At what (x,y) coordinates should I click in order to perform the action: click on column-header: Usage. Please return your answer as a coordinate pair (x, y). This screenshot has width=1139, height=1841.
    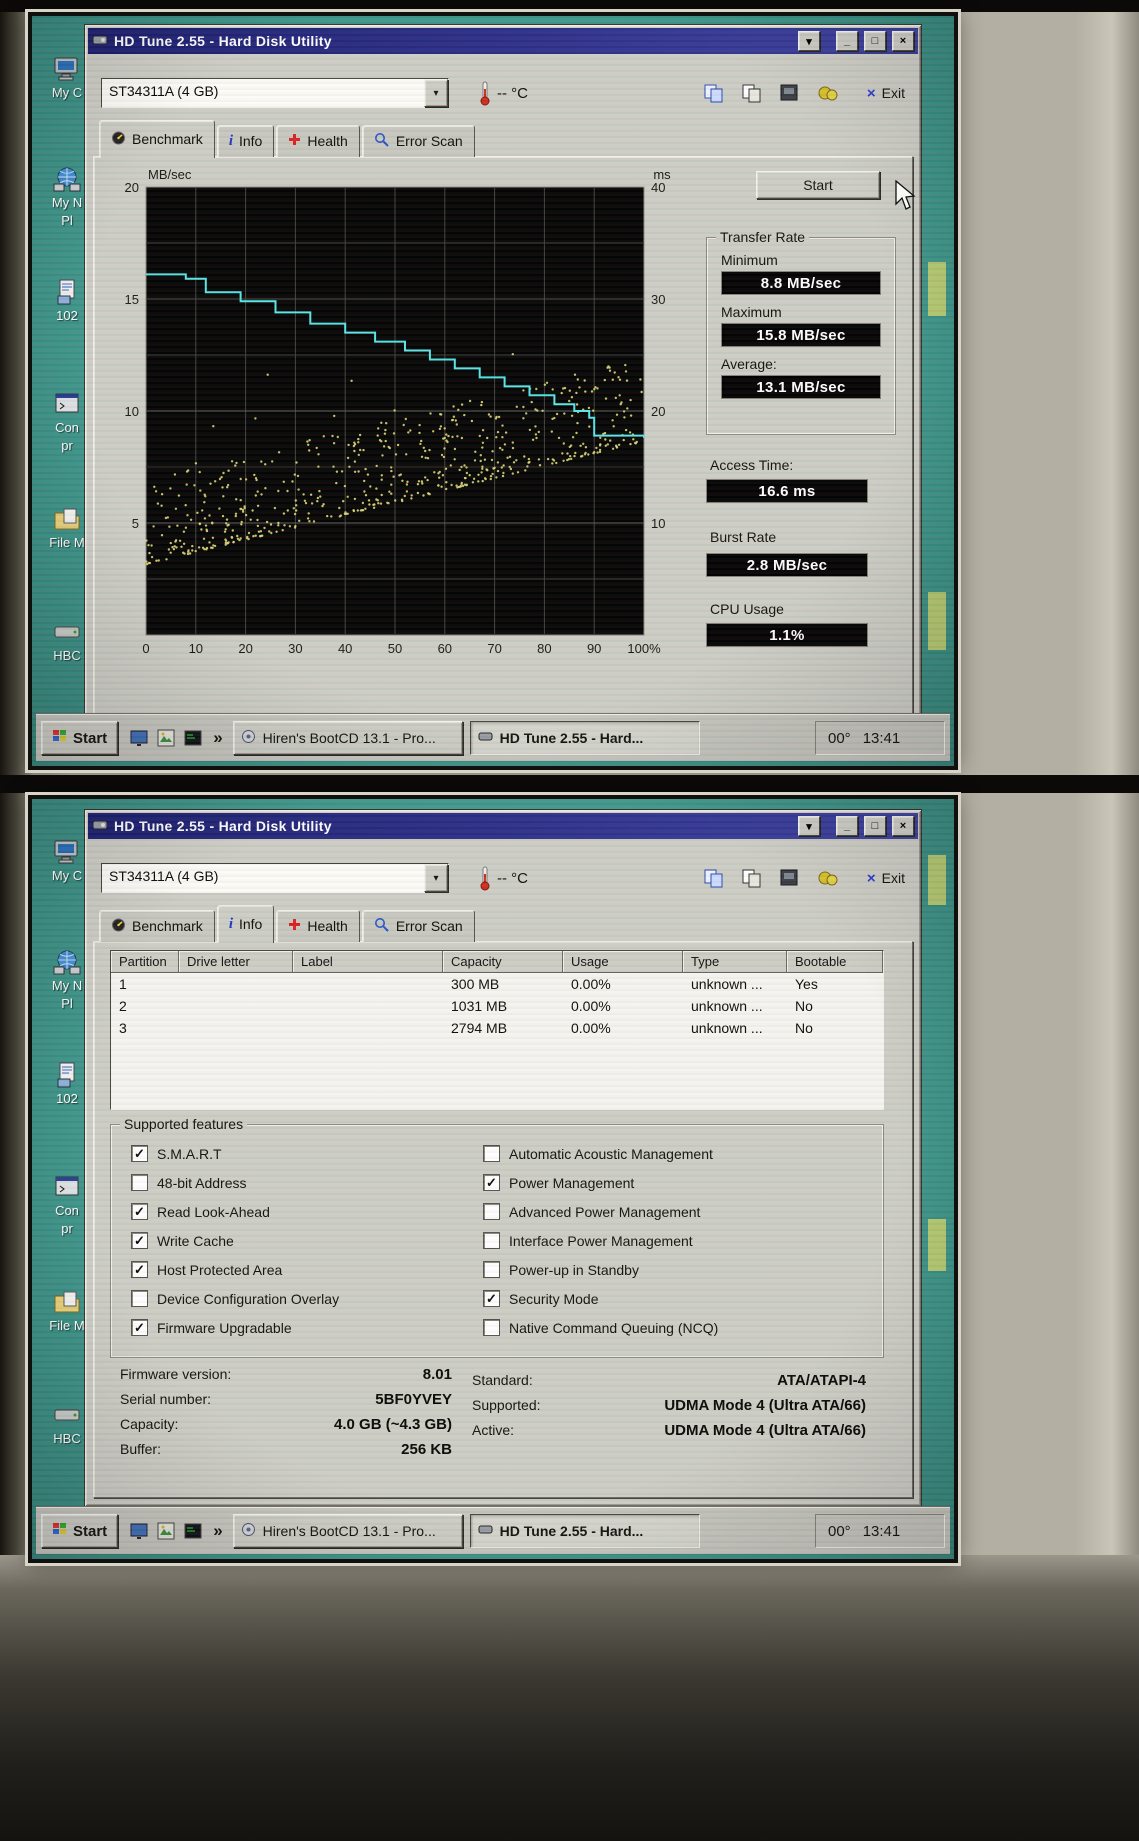
    Looking at the image, I should click on (623, 962).